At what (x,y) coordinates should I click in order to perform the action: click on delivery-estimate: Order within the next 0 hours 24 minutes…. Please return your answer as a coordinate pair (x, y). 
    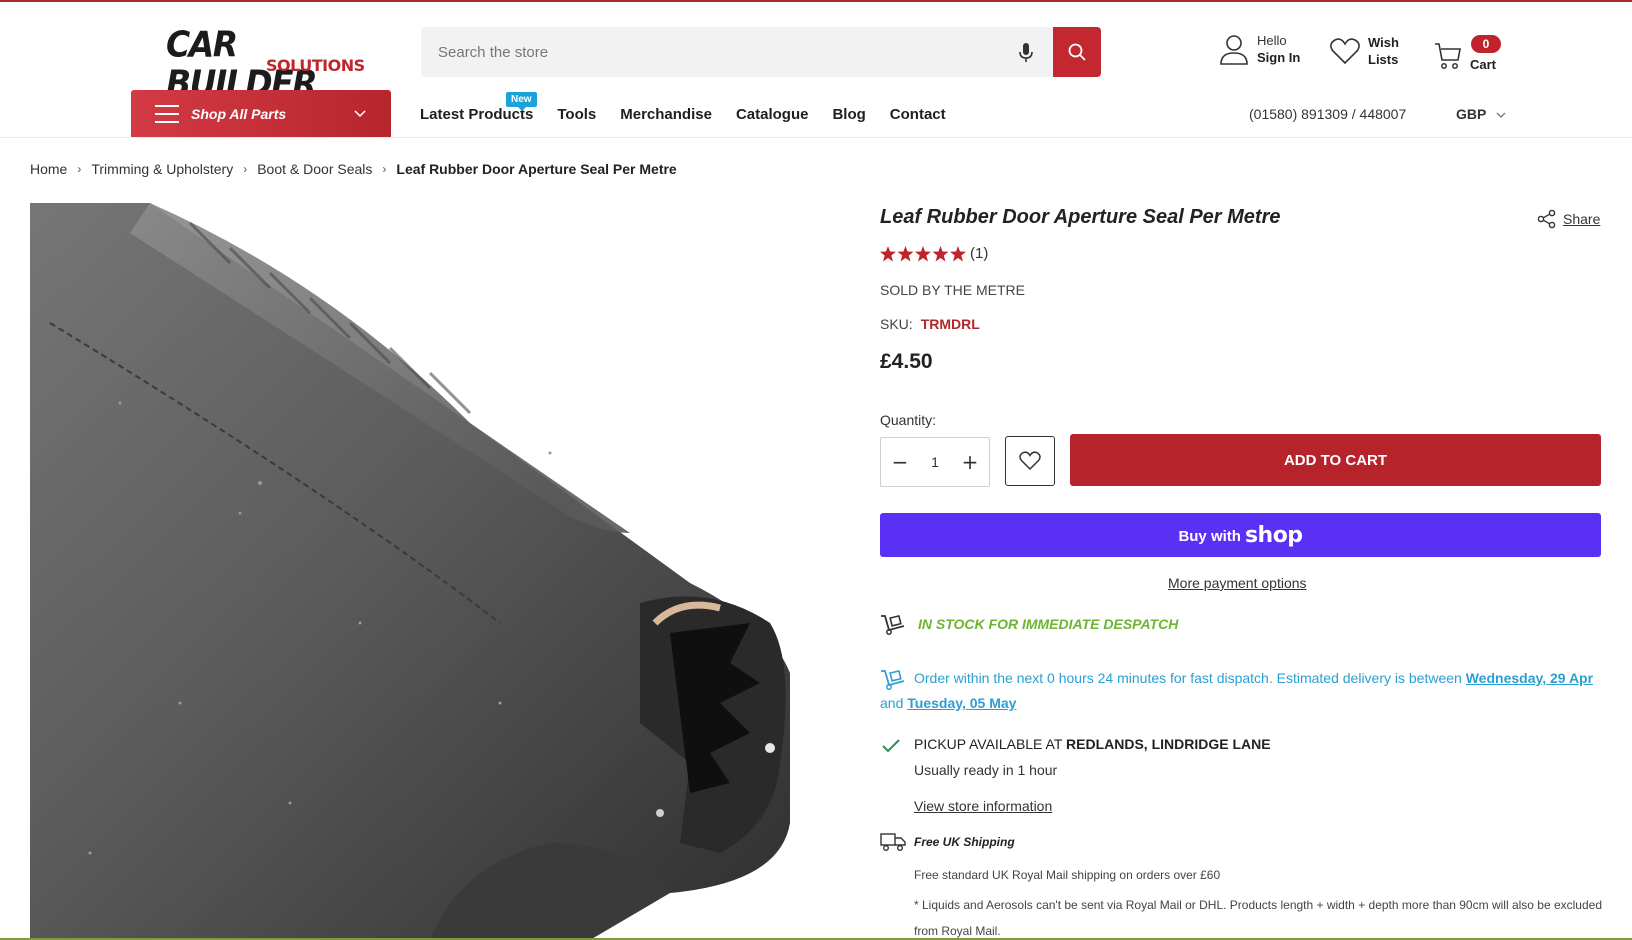
    Looking at the image, I should click on (1240, 691).